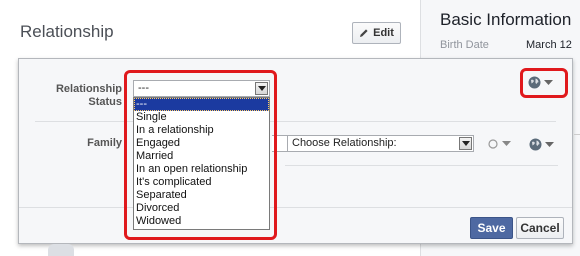 The height and width of the screenshot is (256, 580). What do you see at coordinates (295, 207) in the screenshot?
I see `footer-divider` at bounding box center [295, 207].